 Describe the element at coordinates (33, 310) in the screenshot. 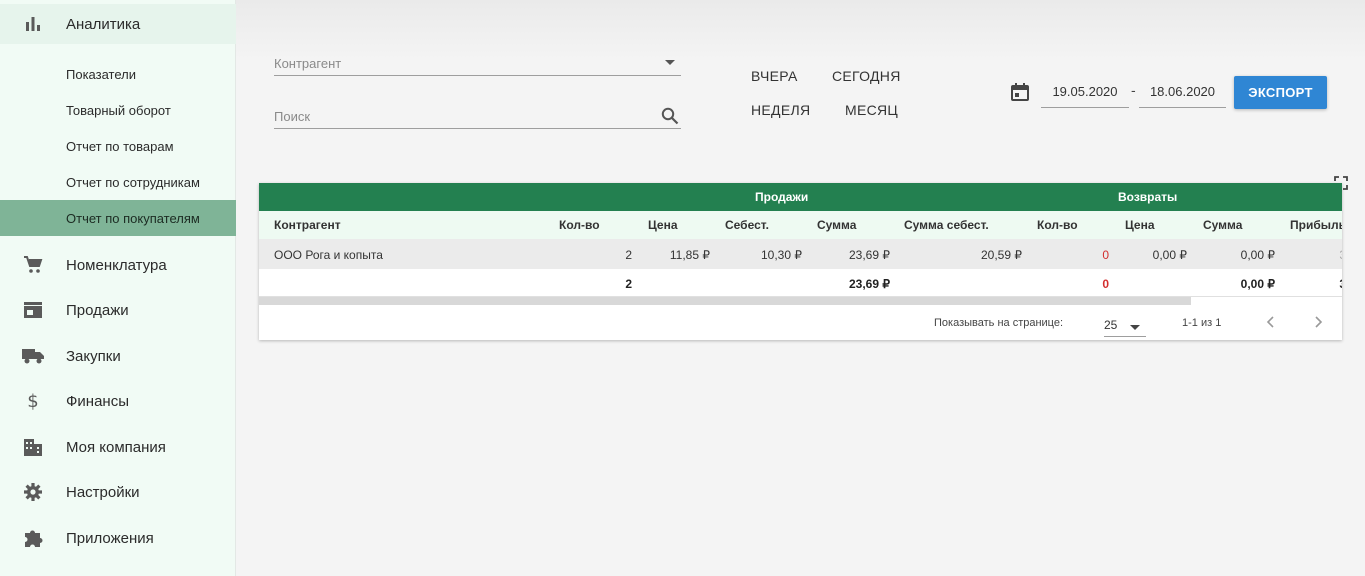

I see `store-icon` at that location.